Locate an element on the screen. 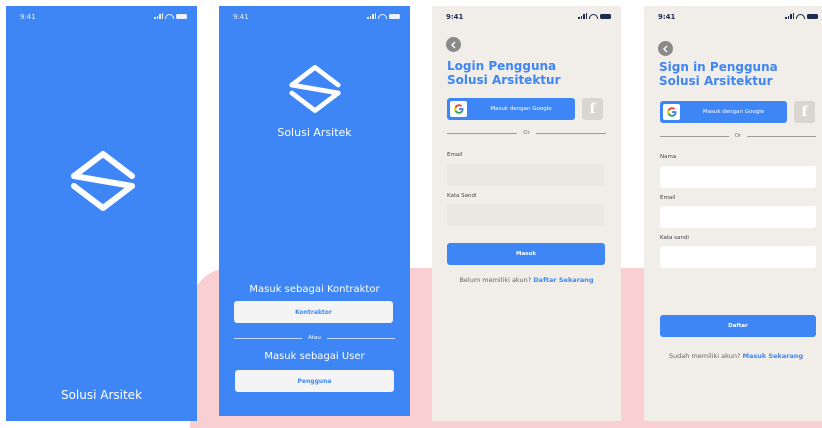 The image size is (822, 428). page-title: Login Pengguna Solusi Arsitektur is located at coordinates (504, 73).